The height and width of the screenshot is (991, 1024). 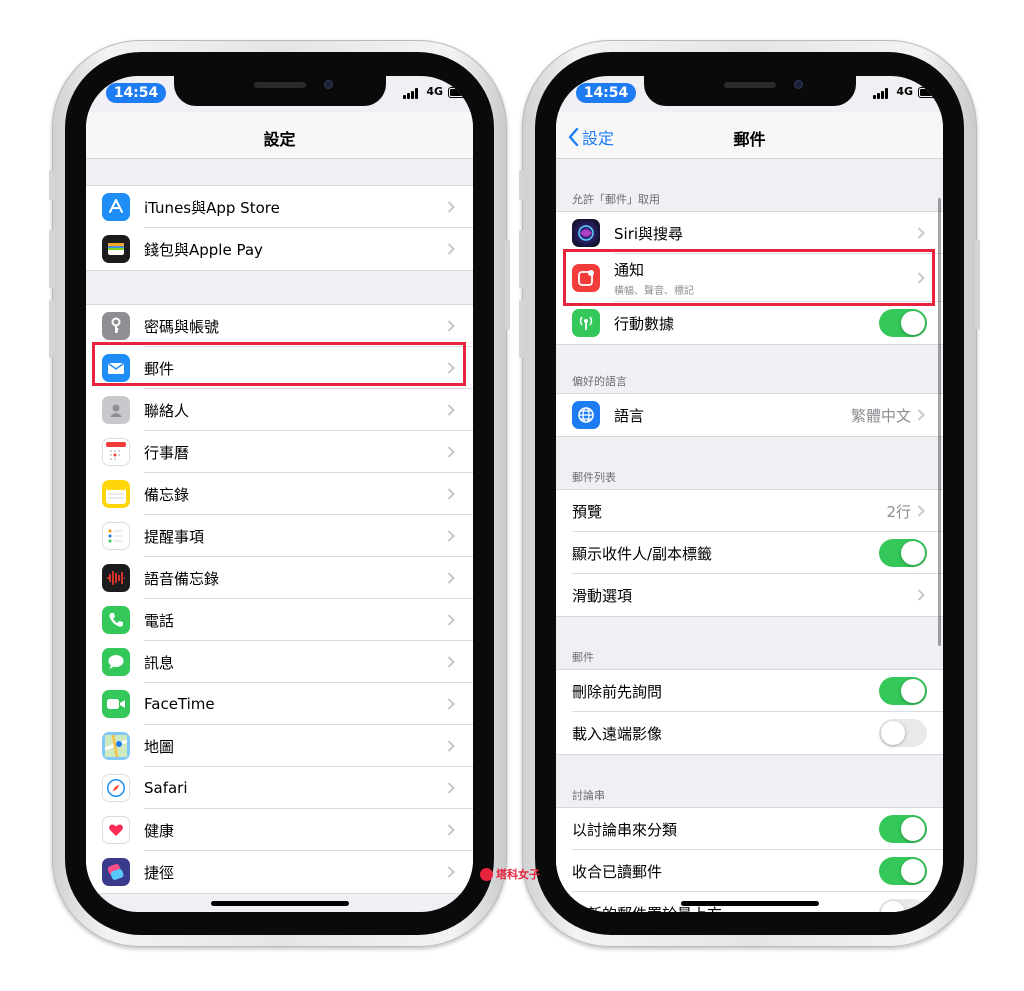 What do you see at coordinates (167, 410) in the screenshot?
I see `settings-row-label: 聯絡人` at bounding box center [167, 410].